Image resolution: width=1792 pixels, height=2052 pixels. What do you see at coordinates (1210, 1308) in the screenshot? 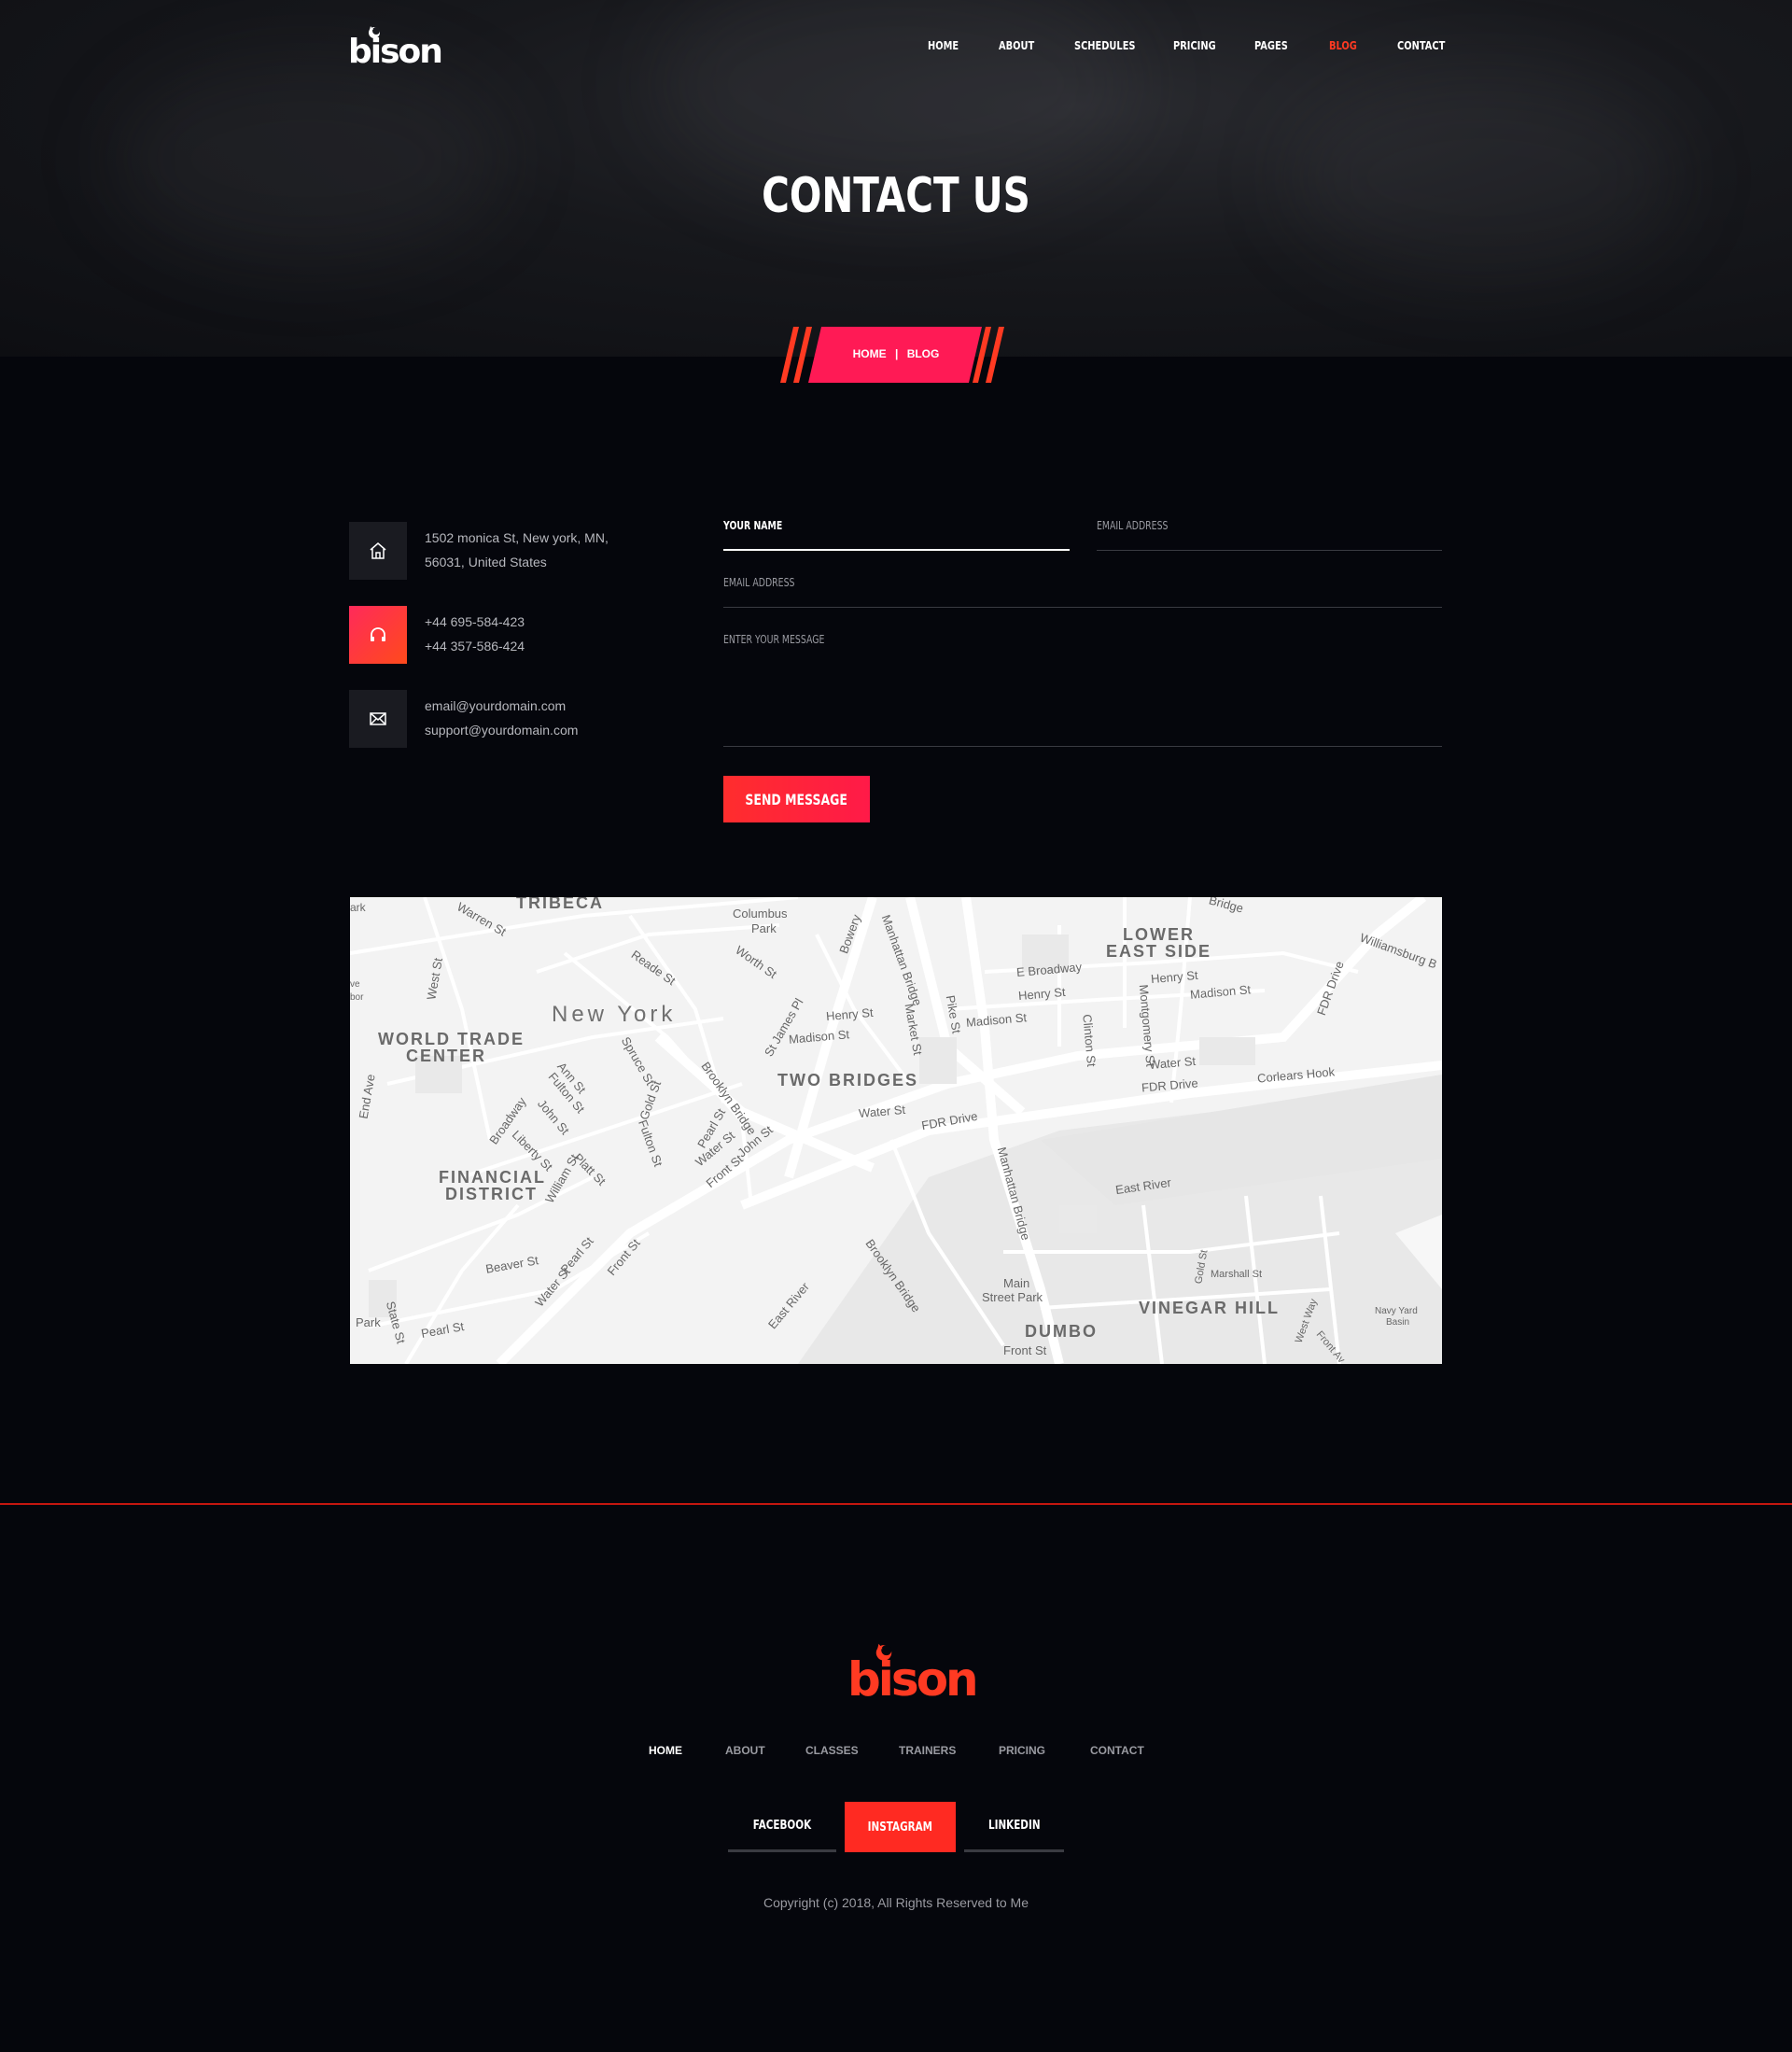
I see `map-label: VINEGAR HILL` at bounding box center [1210, 1308].